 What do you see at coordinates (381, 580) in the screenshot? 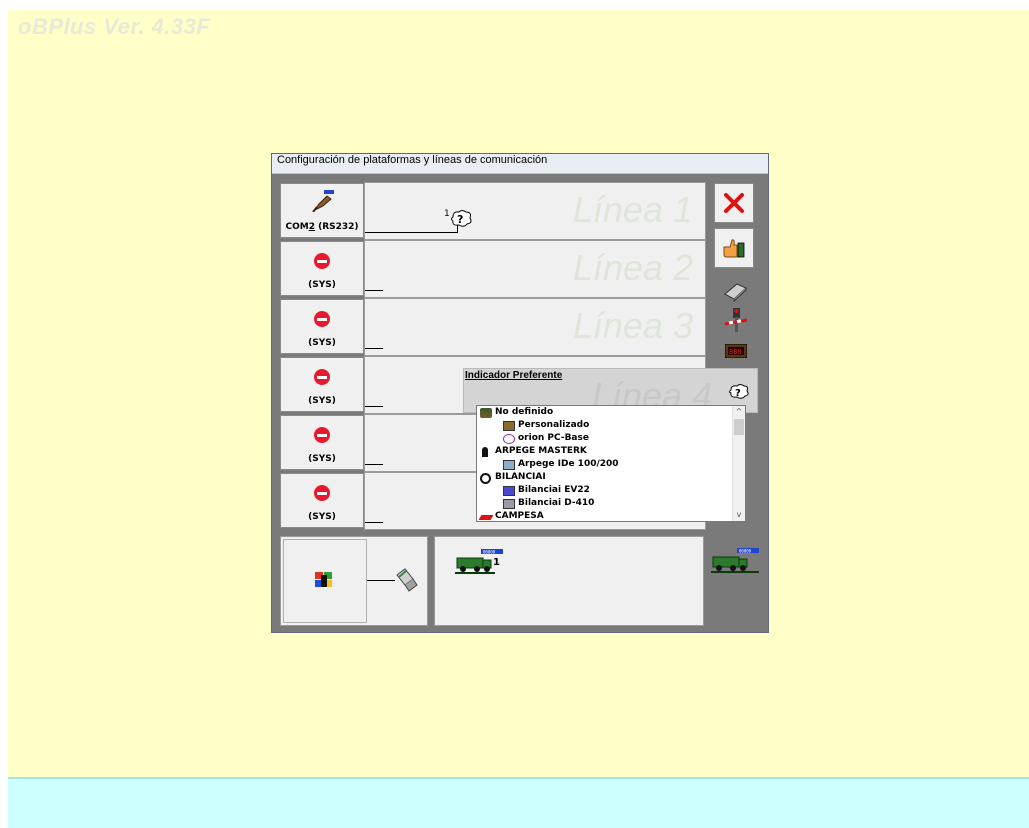
I see `connection-wire` at bounding box center [381, 580].